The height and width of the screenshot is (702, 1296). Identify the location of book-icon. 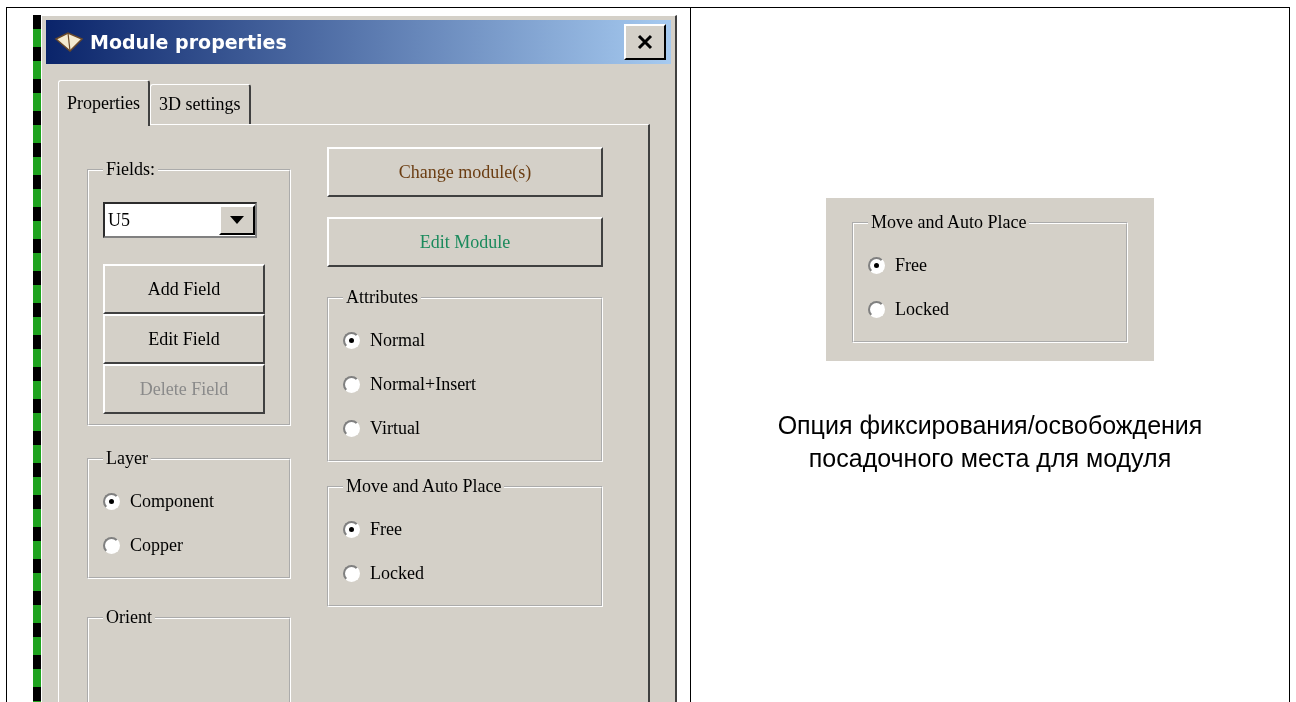
(69, 42).